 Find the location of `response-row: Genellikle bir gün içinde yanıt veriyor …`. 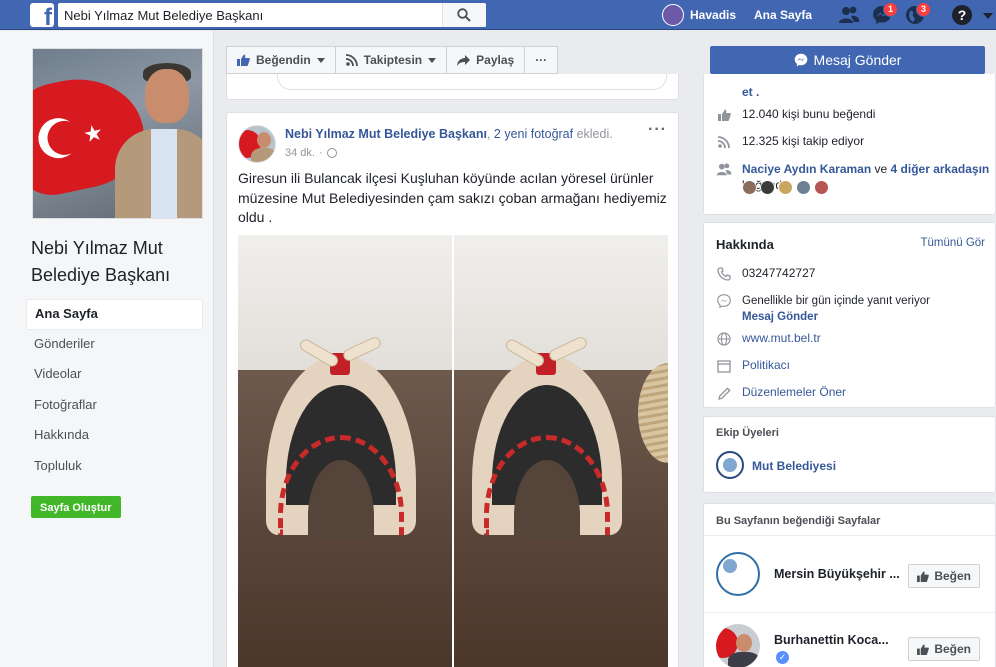

response-row: Genellikle bir gün içinde yanıt veriyor … is located at coordinates (823, 309).